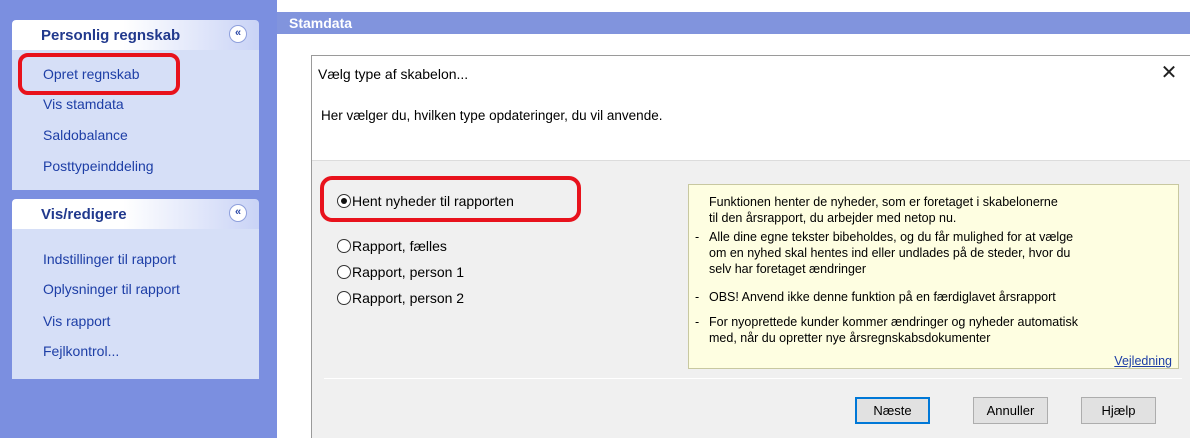  I want to click on nav-item-posttypeinddeling: Posttypeinddeling, so click(98, 166).